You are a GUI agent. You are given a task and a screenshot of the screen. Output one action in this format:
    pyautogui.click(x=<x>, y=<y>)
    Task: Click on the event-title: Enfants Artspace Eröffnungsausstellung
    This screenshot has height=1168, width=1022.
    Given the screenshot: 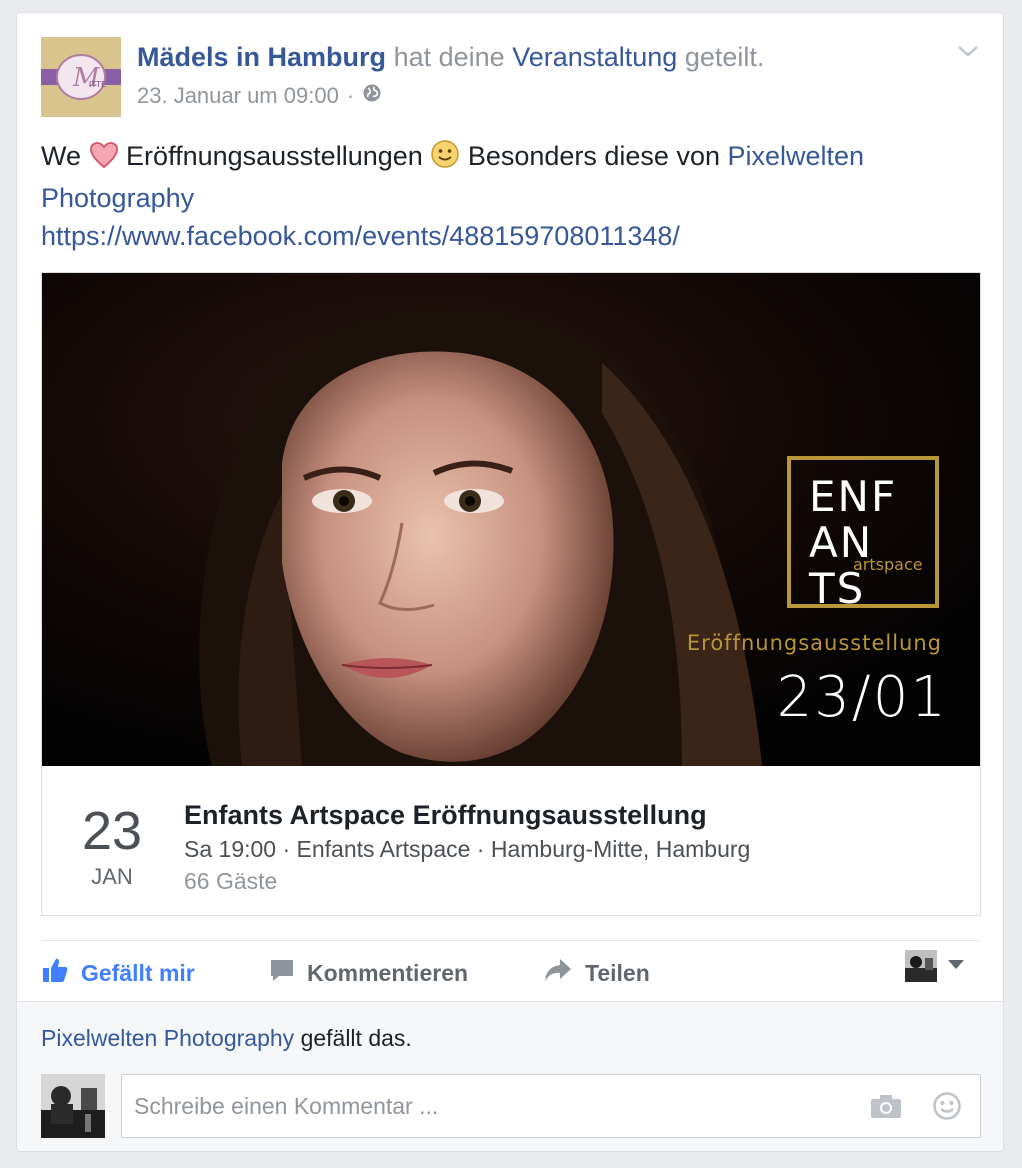 What is the action you would take?
    pyautogui.click(x=467, y=815)
    